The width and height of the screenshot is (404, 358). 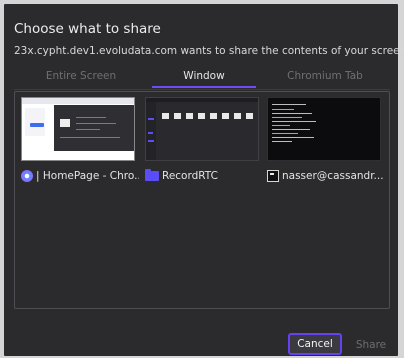 I want to click on share-button: Share, so click(x=371, y=345).